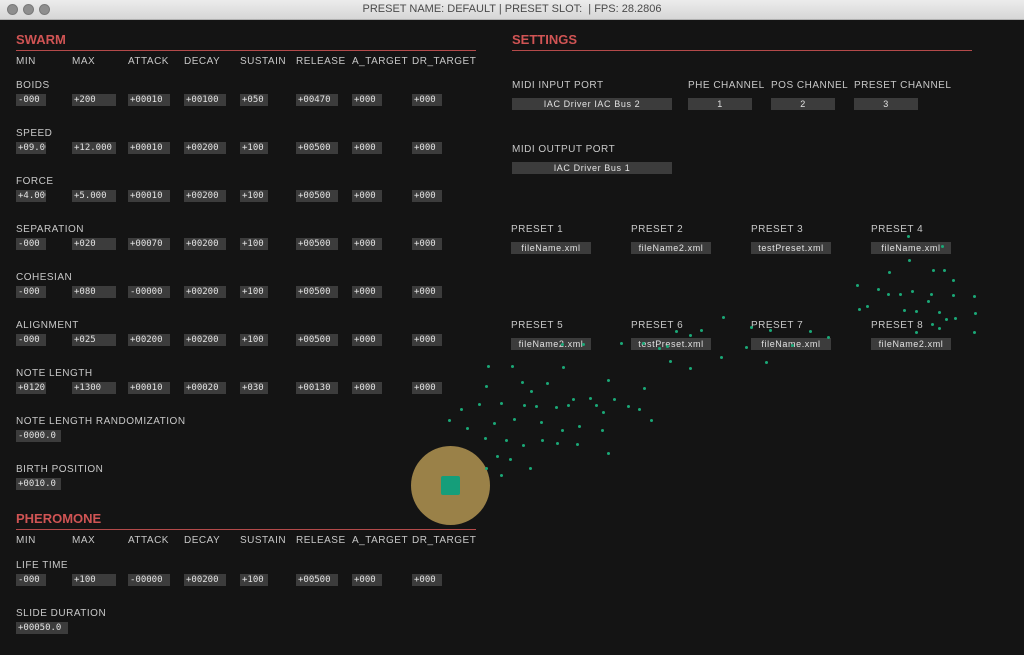 This screenshot has height=655, width=1024. What do you see at coordinates (149, 244) in the screenshot?
I see `separation-attack-field: +00070` at bounding box center [149, 244].